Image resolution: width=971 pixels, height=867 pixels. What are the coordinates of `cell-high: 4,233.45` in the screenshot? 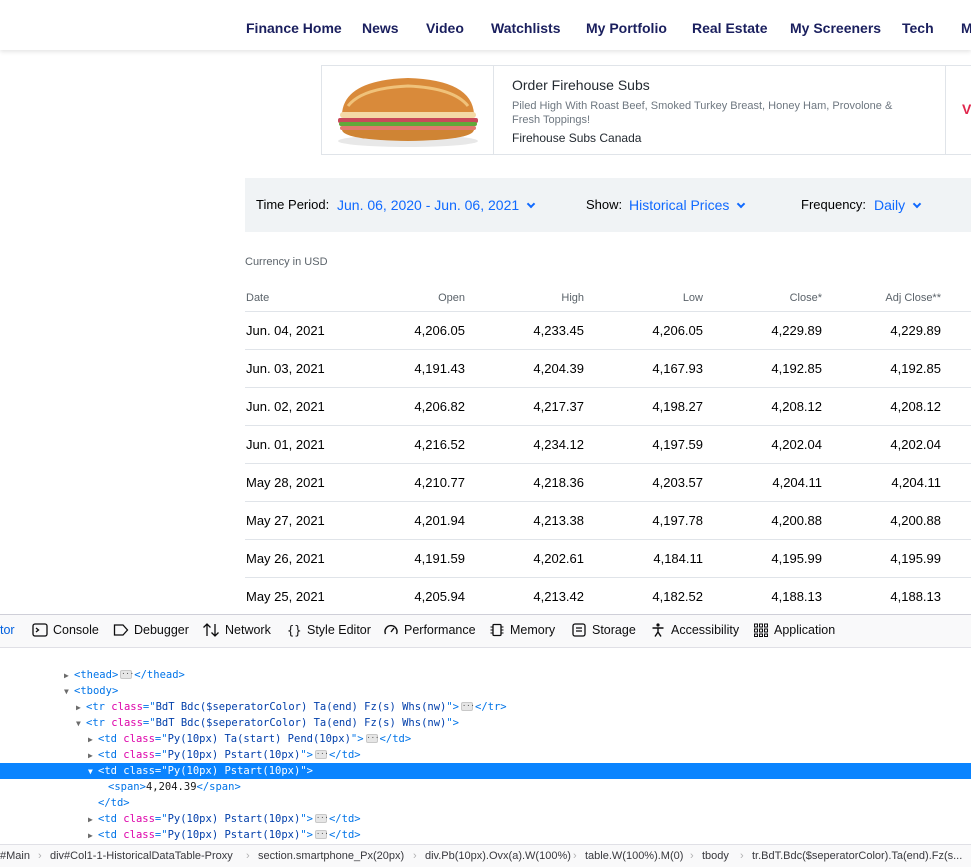 It's located at (558, 330).